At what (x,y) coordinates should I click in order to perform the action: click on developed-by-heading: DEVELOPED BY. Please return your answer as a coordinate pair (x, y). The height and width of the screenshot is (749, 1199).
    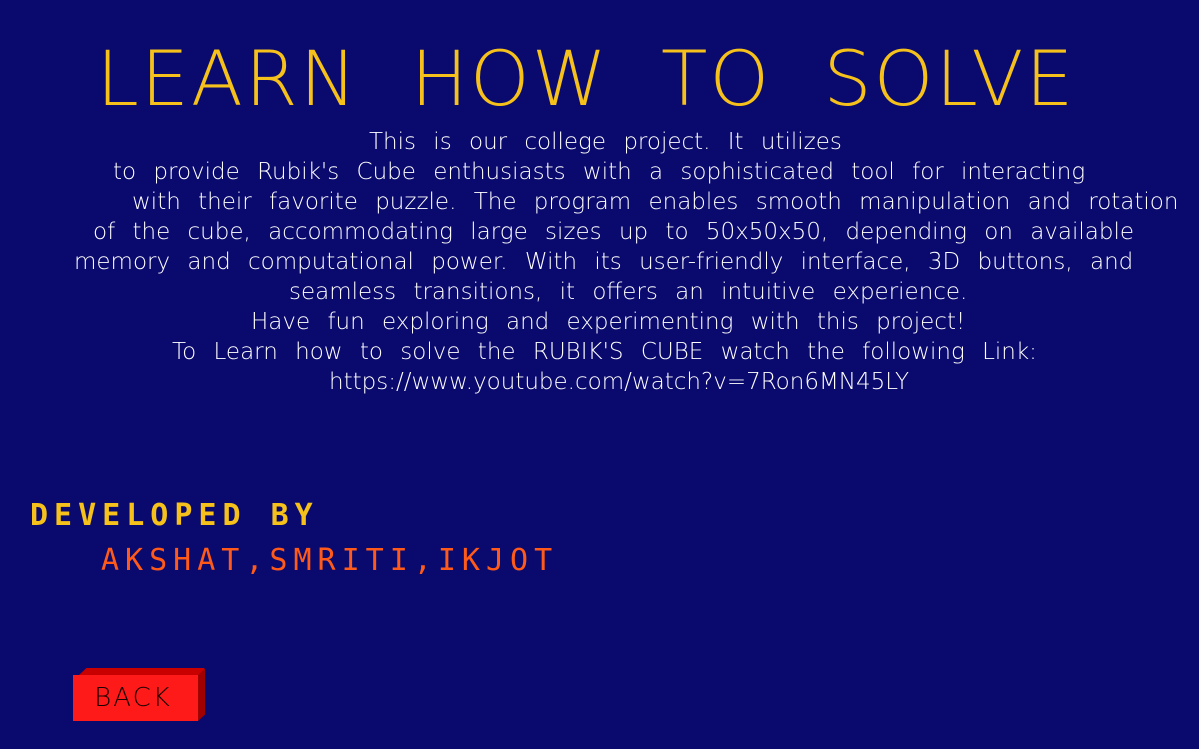
    Looking at the image, I should click on (174, 515).